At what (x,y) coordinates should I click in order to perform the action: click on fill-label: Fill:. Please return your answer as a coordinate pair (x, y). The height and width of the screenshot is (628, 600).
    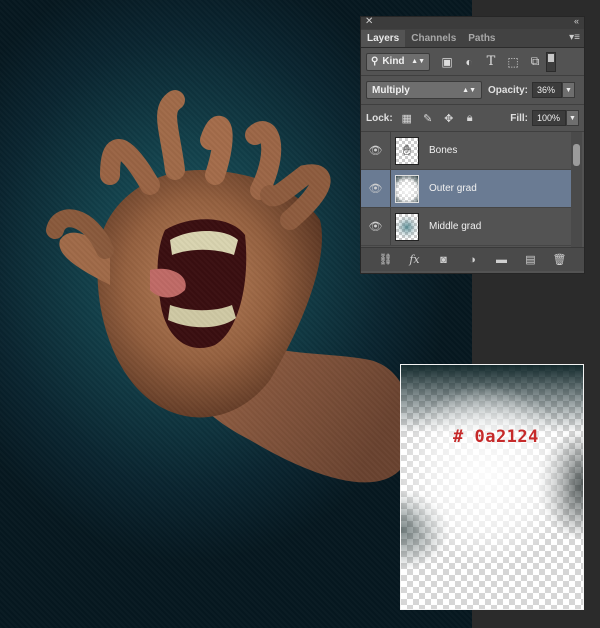
    Looking at the image, I should click on (519, 118).